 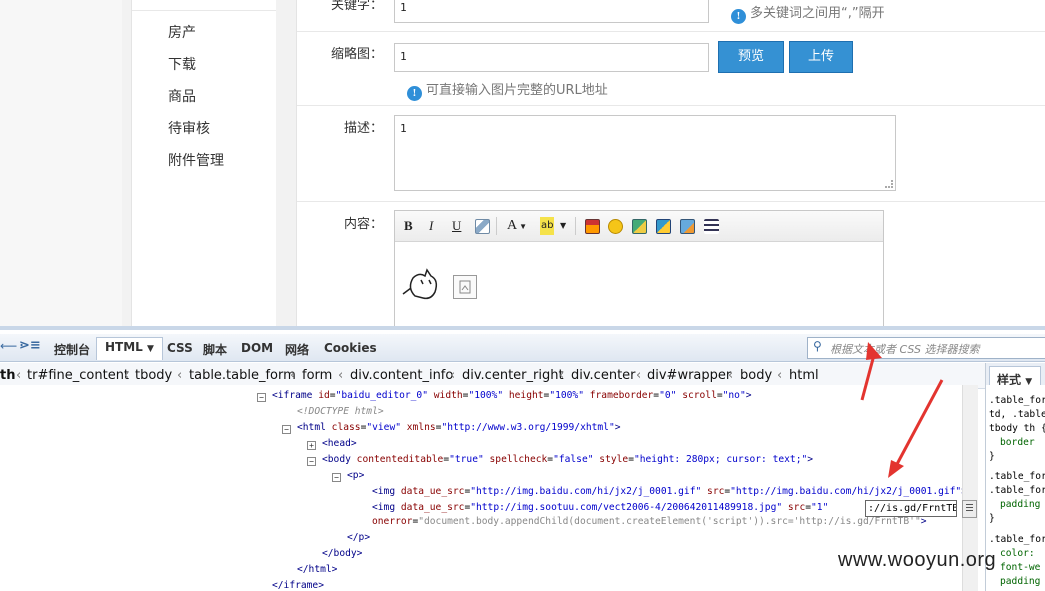 What do you see at coordinates (456, 226) in the screenshot?
I see `underline-button: U` at bounding box center [456, 226].